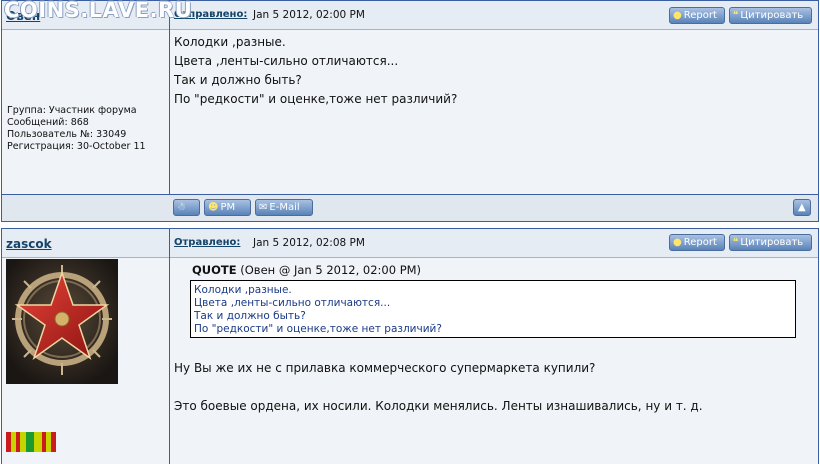 The width and height of the screenshot is (820, 464). What do you see at coordinates (309, 243) in the screenshot?
I see `post-date: Jan 5 2012, 02:08 PM` at bounding box center [309, 243].